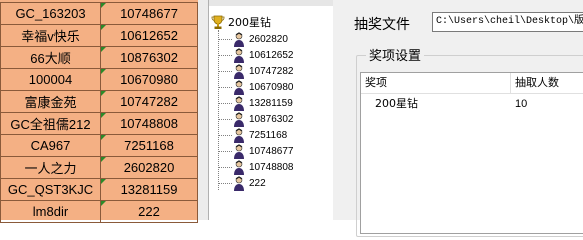 The height and width of the screenshot is (240, 583). Describe the element at coordinates (521, 104) in the screenshot. I see `prize-count: 10` at that location.